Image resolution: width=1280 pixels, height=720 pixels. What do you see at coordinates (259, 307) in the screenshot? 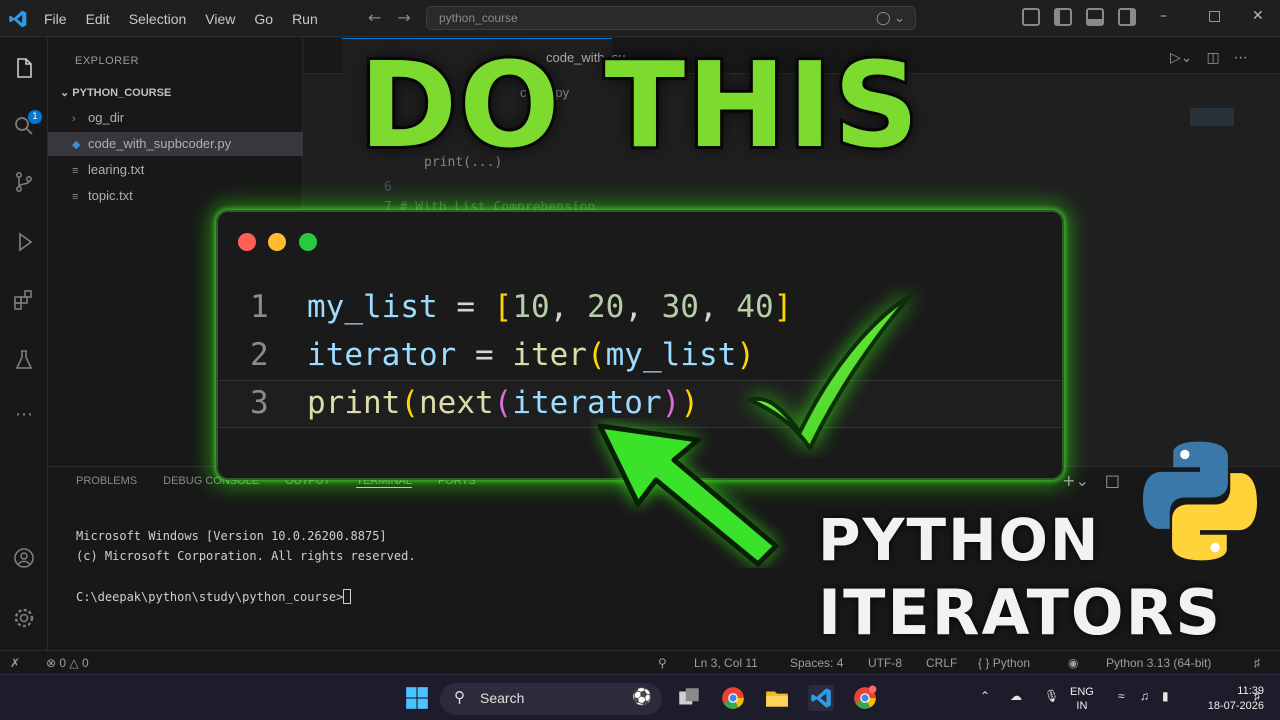
I see `line-number: 1` at bounding box center [259, 307].